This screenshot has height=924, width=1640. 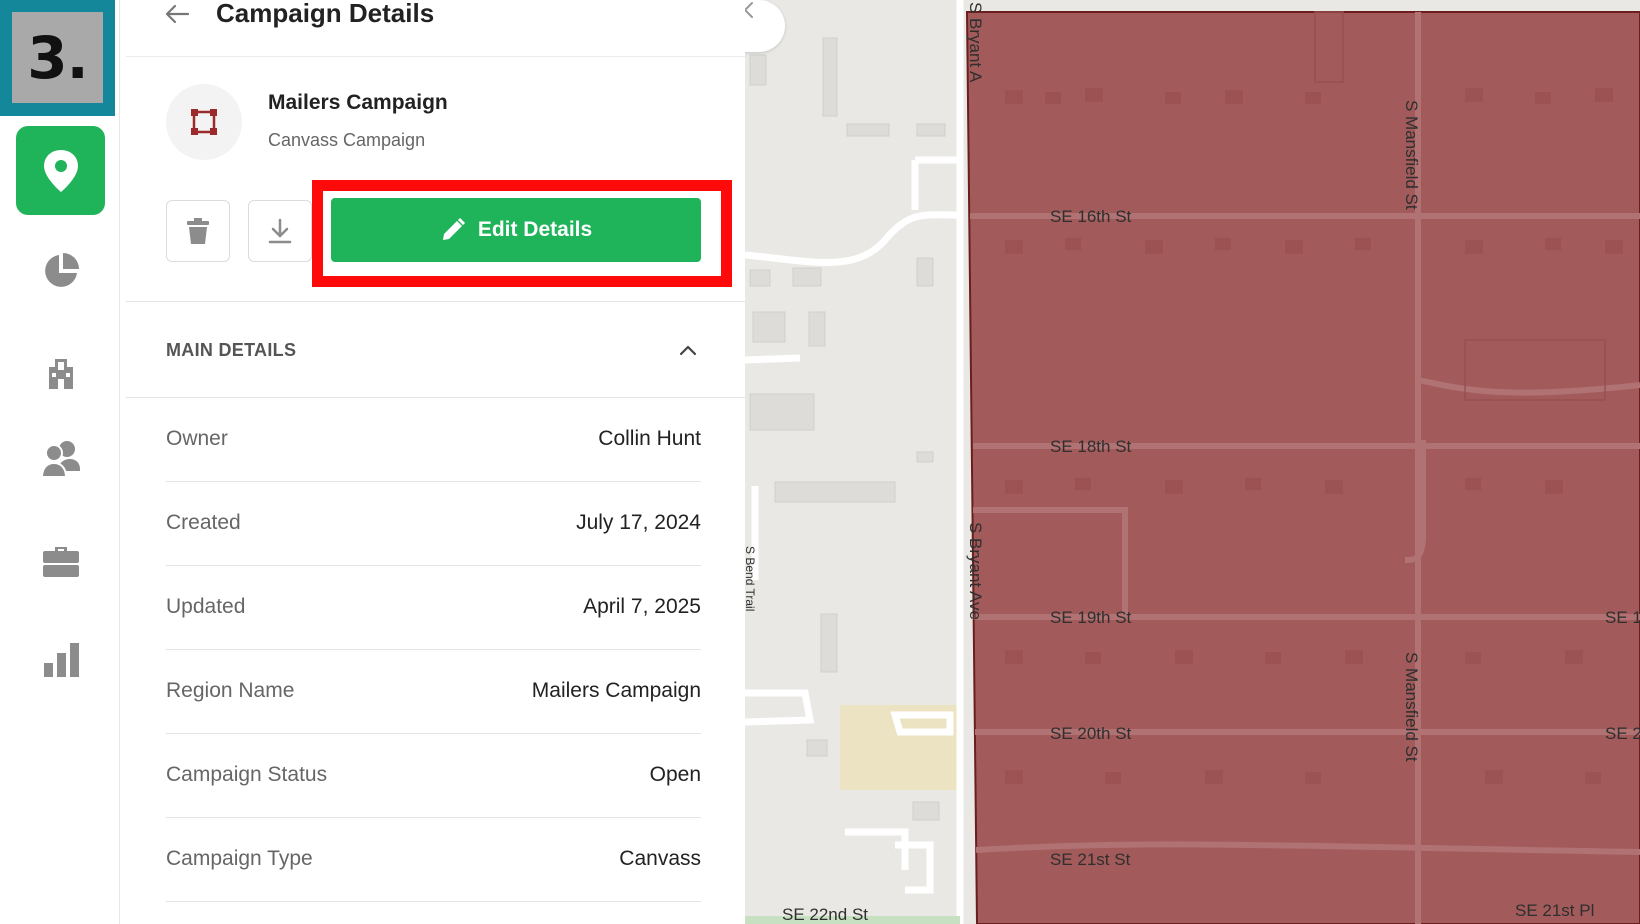 I want to click on step-badge-inner: 3., so click(x=57, y=57).